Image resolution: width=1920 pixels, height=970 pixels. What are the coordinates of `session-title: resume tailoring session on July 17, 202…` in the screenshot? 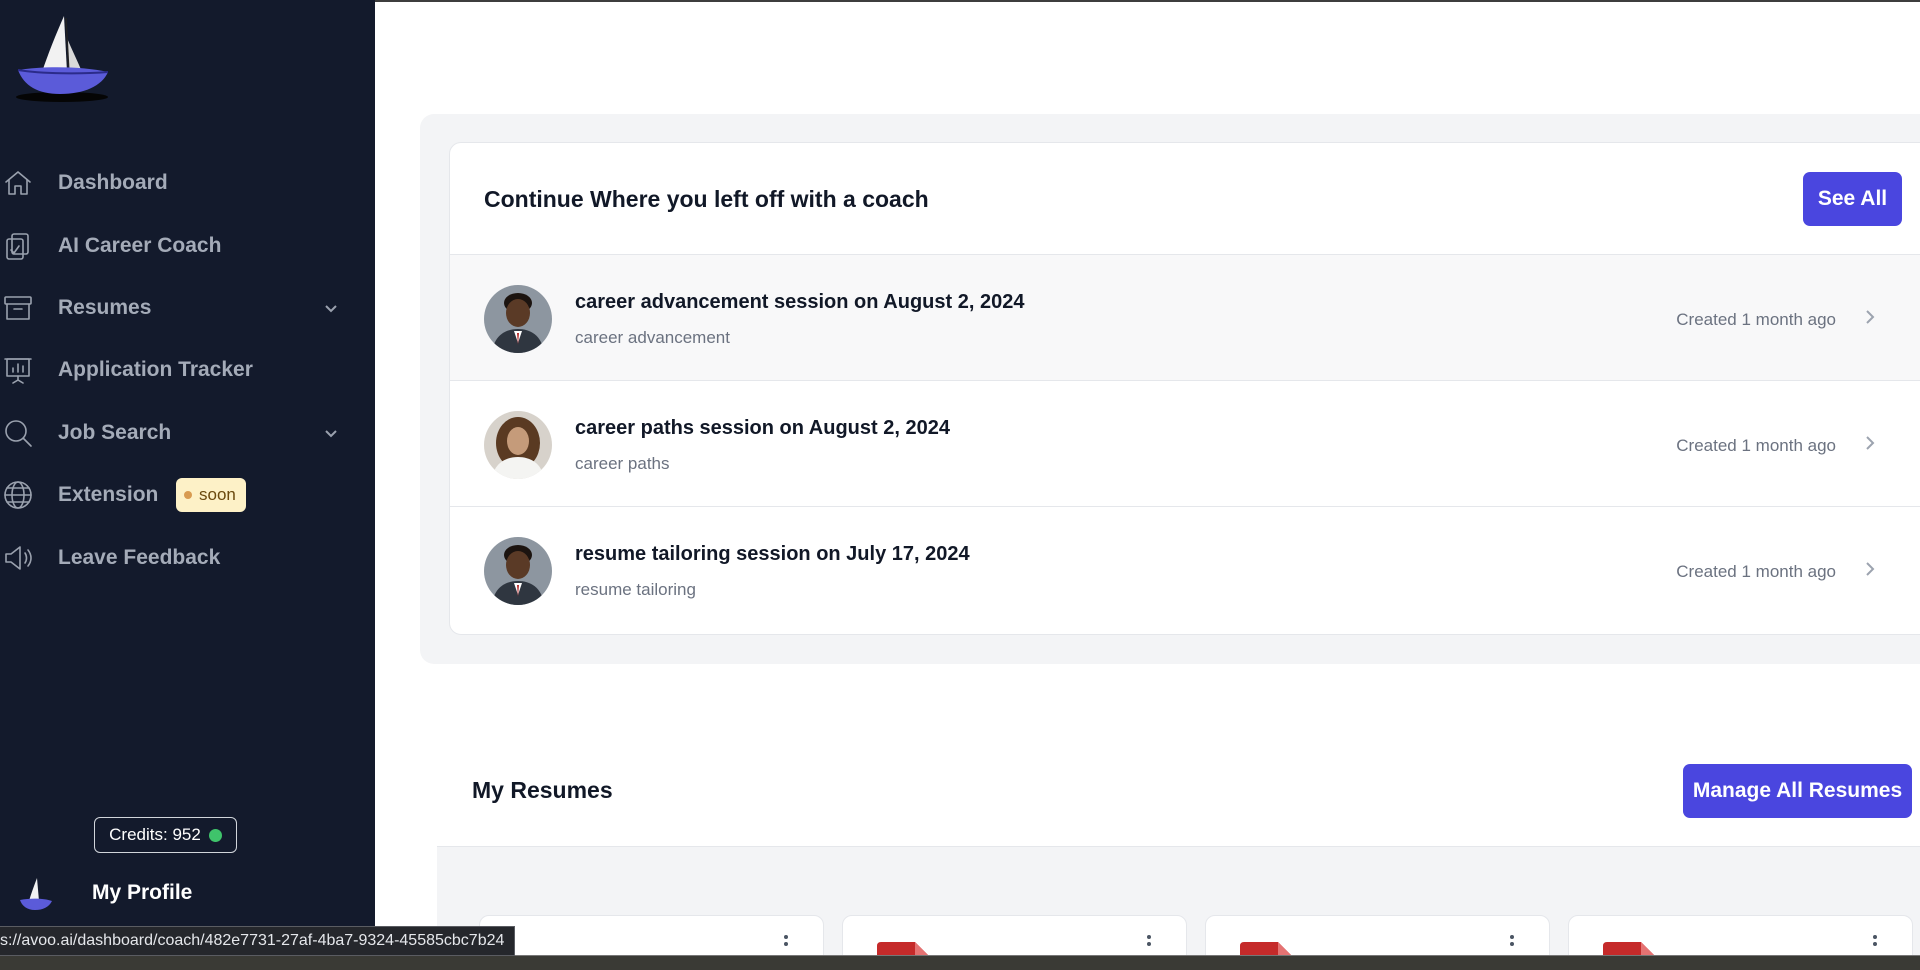 It's located at (772, 554).